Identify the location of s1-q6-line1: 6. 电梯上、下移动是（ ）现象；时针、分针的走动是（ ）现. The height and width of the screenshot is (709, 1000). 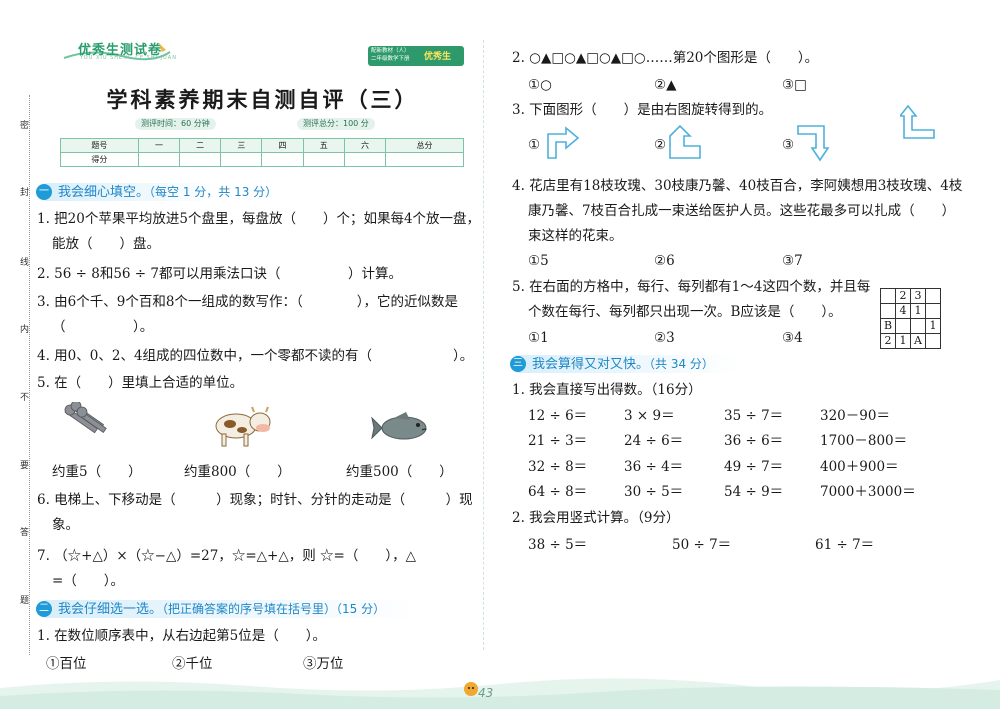
(255, 500).